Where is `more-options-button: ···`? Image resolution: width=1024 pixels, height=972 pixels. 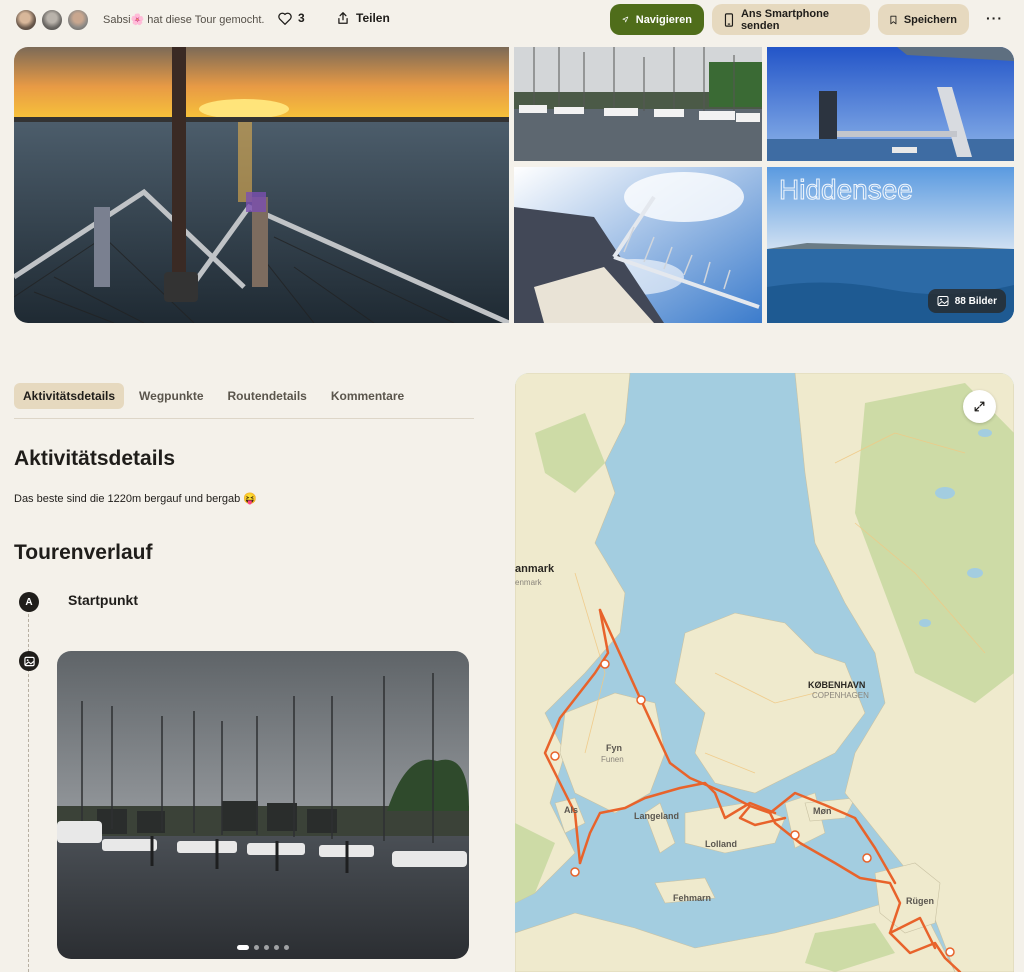 more-options-button: ··· is located at coordinates (994, 18).